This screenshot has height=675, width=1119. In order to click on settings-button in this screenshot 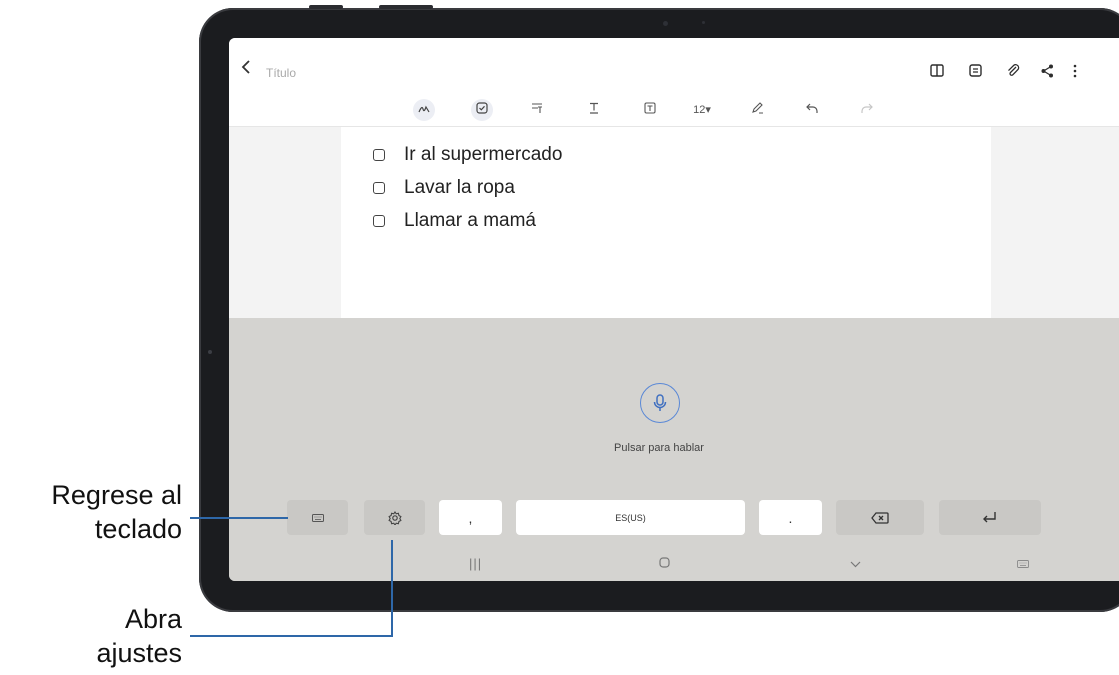, I will do `click(394, 517)`.